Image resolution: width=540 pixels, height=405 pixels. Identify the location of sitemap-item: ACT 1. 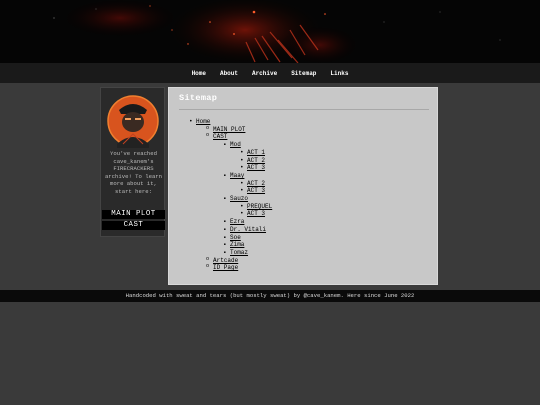
(252, 152).